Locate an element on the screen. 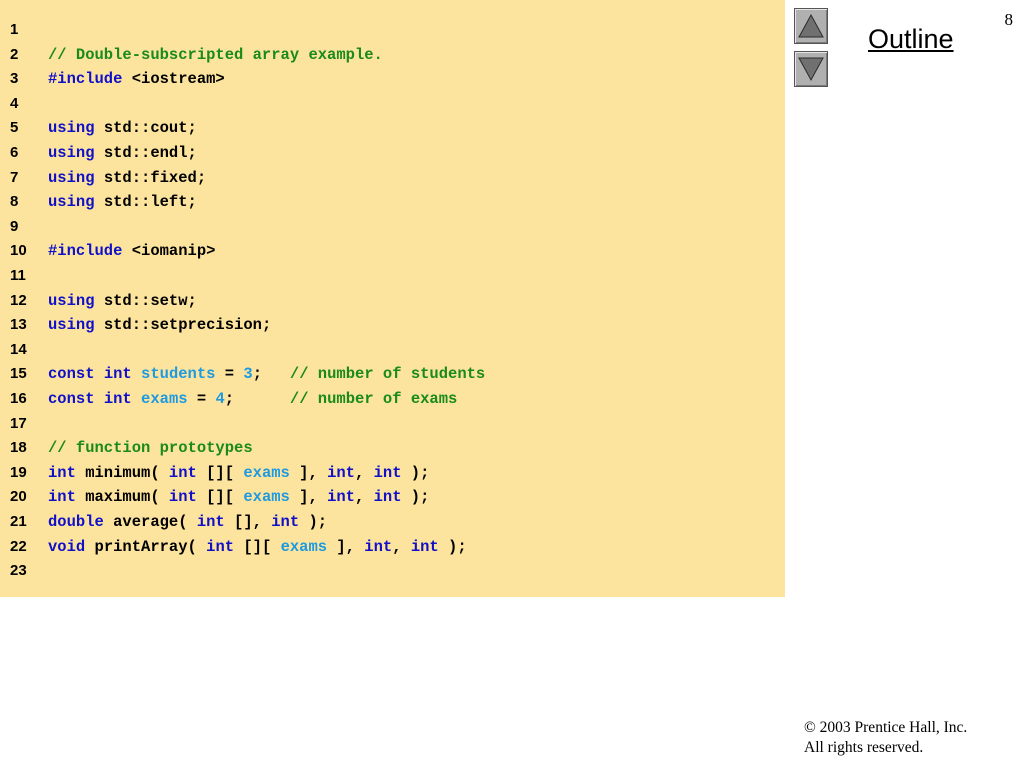 Image resolution: width=1024 pixels, height=768 pixels. code-token: void is located at coordinates (67, 546).